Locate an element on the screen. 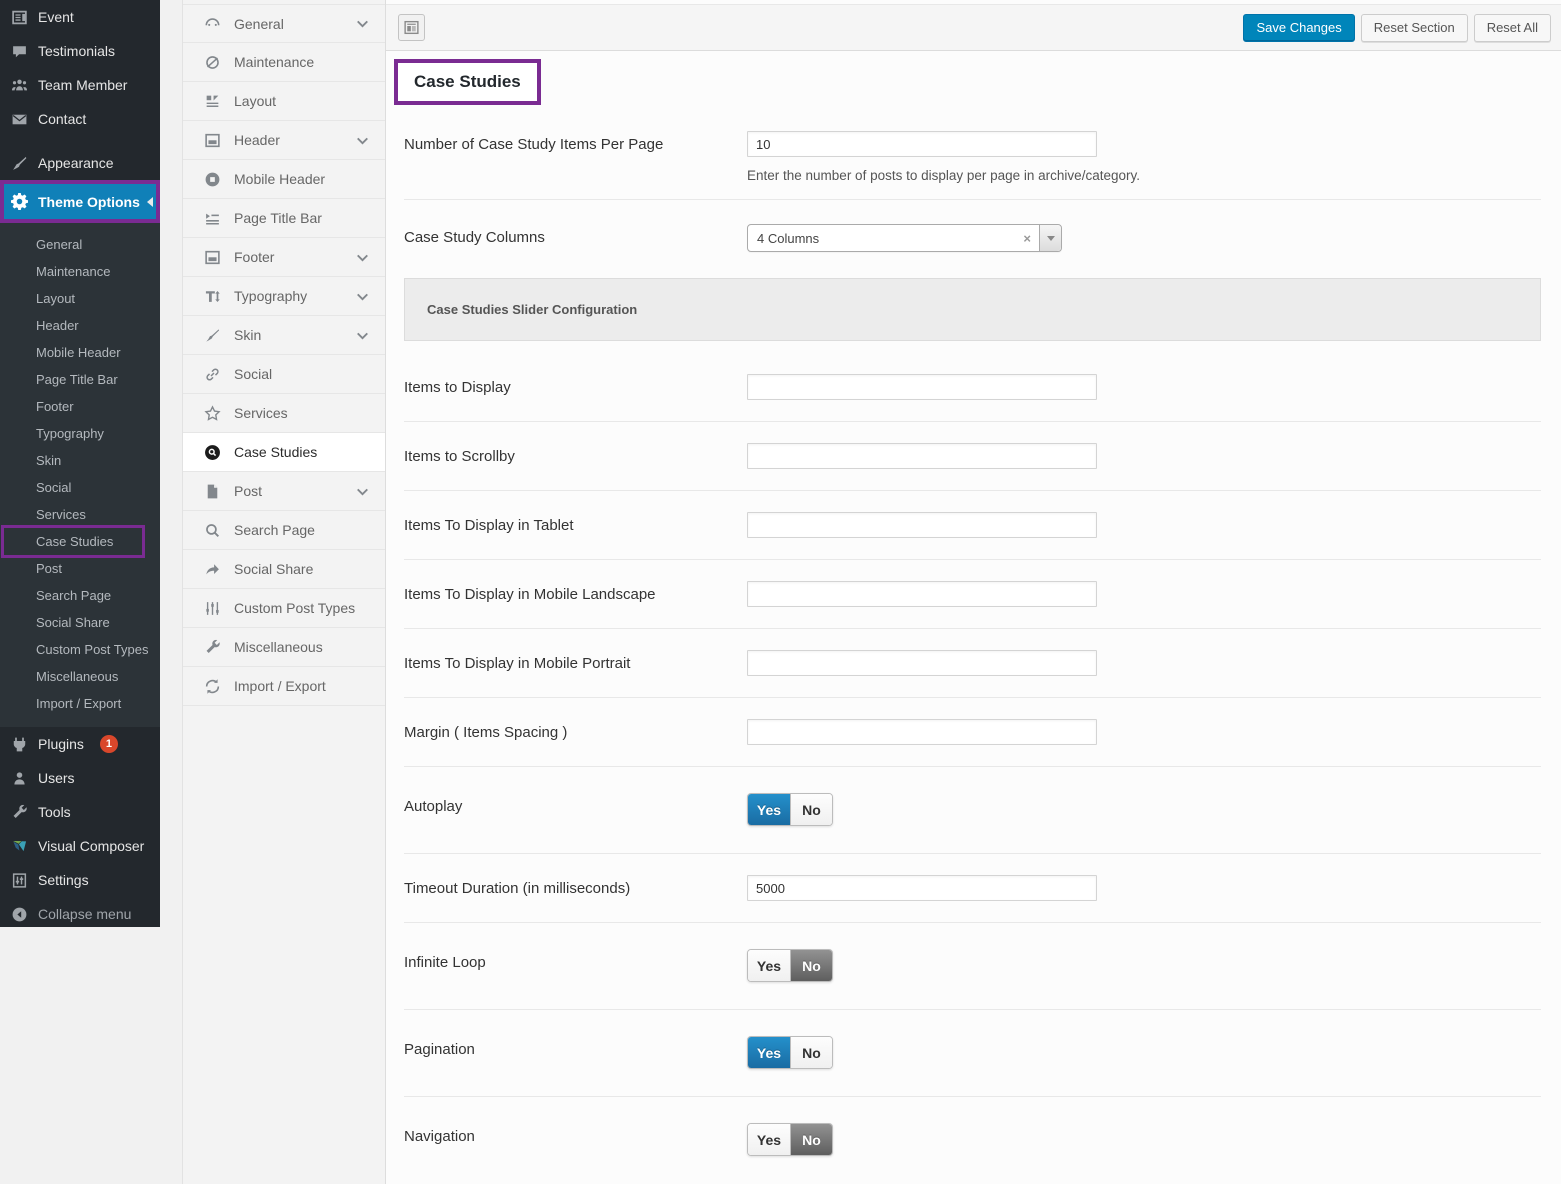  items-to-display-in-mobile-portrait-input is located at coordinates (922, 663).